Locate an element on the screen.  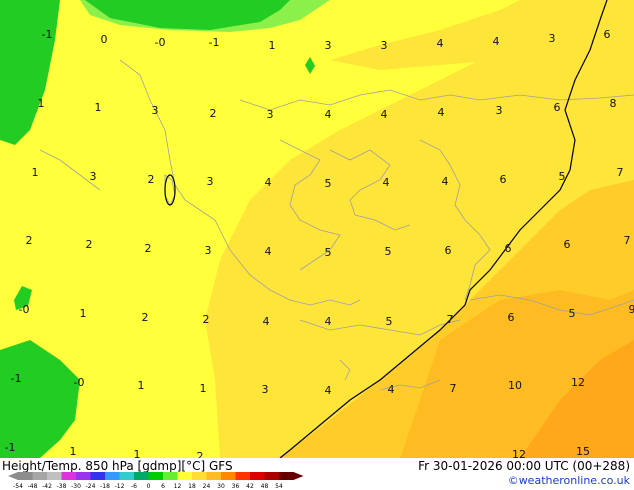
temp-label: 0 is located at coordinates (104, 39).